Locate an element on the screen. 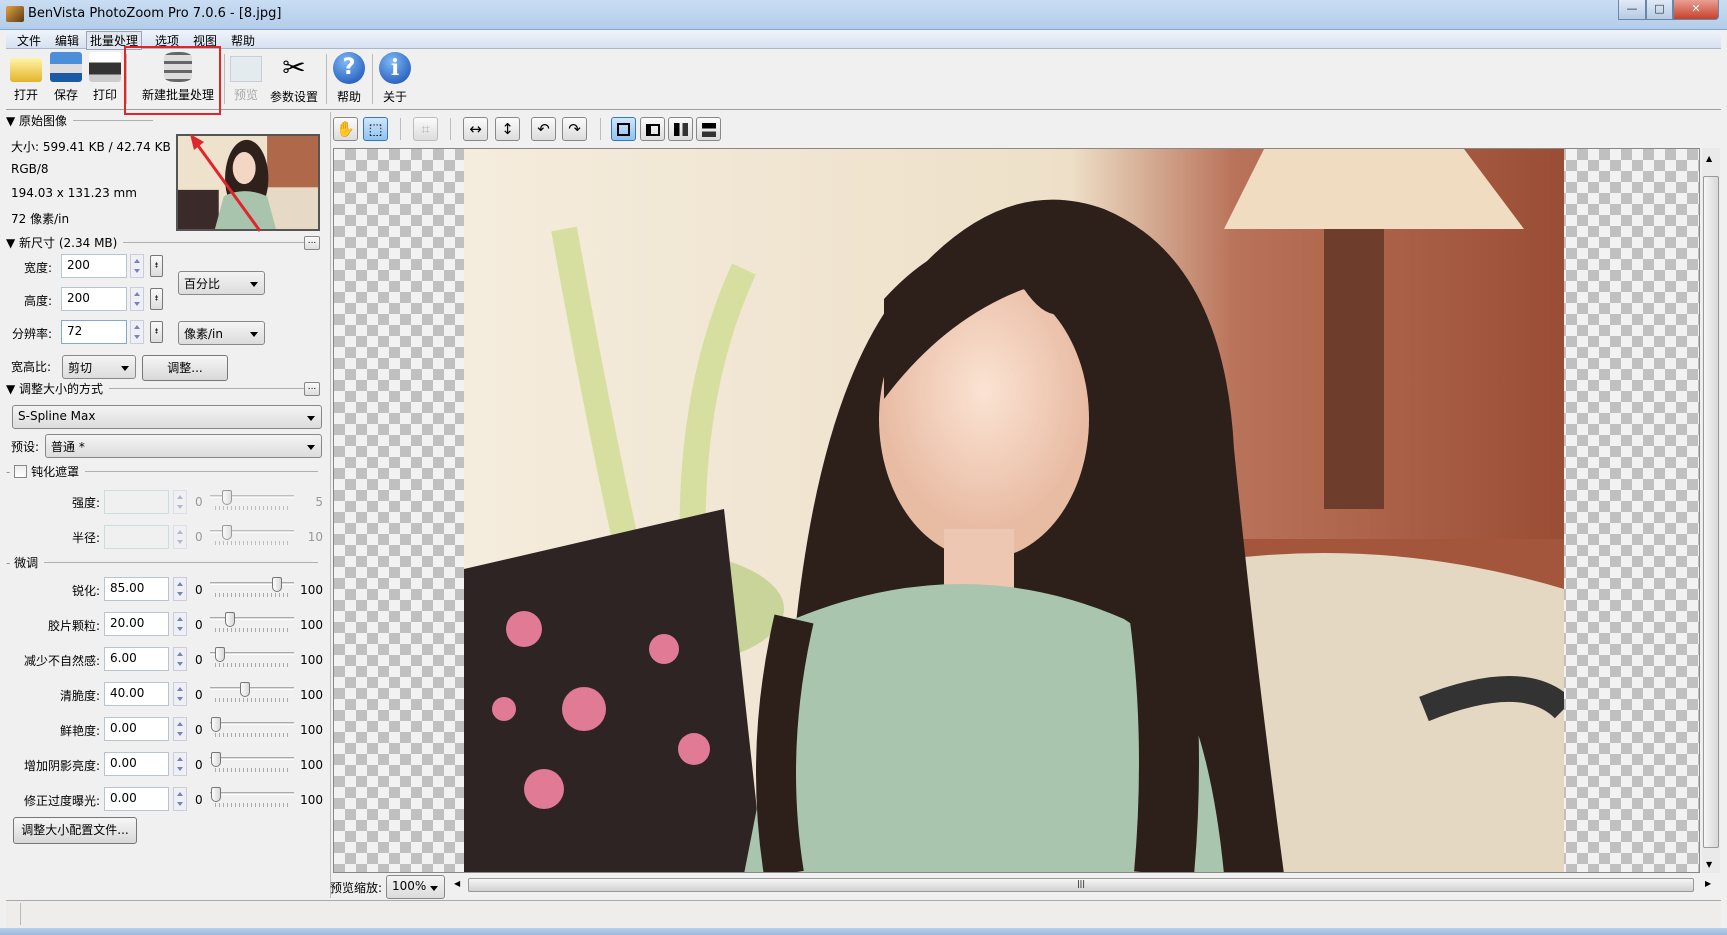 This screenshot has width=1727, height=935. algorithm-dropdown: S-Spline Max is located at coordinates (167, 417).